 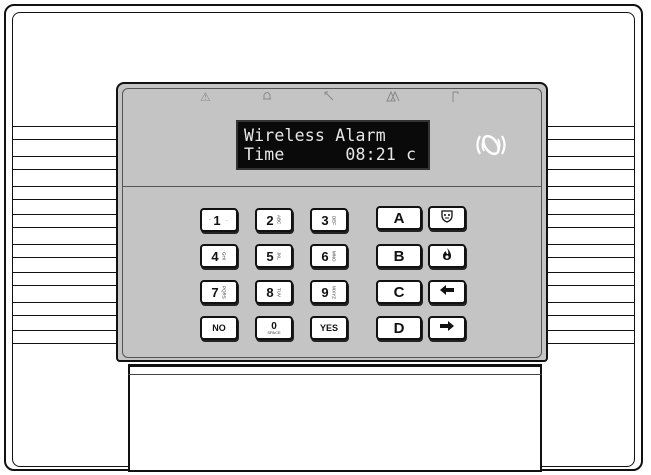 I want to click on key-8: 8 TUV, so click(x=274, y=292).